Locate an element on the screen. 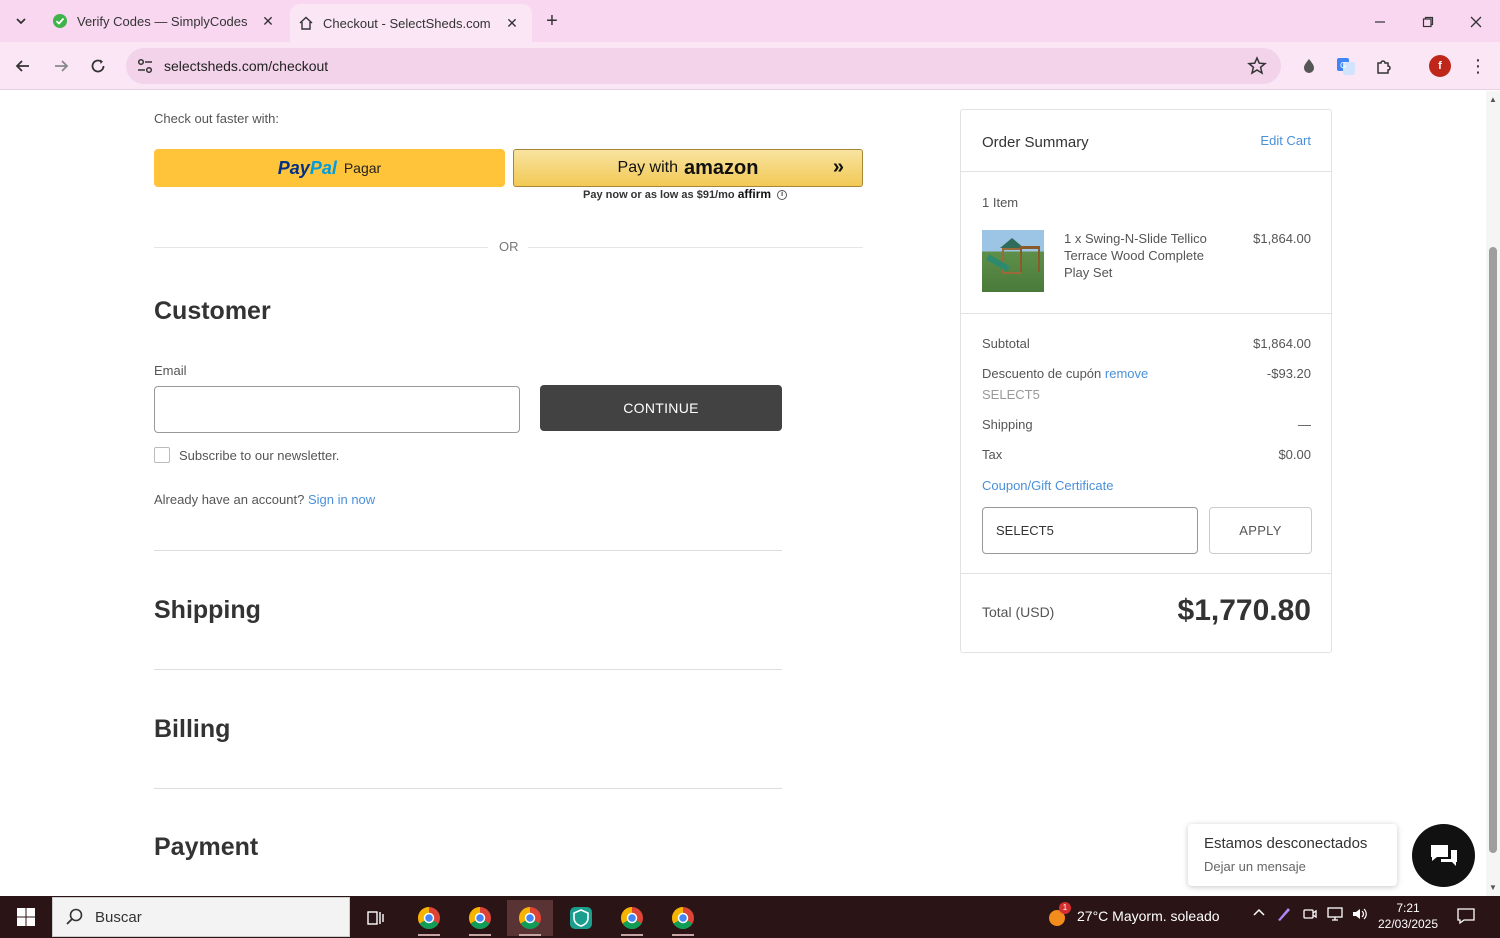 Image resolution: width=1500 pixels, height=938 pixels. notifications-icon is located at coordinates (1466, 917).